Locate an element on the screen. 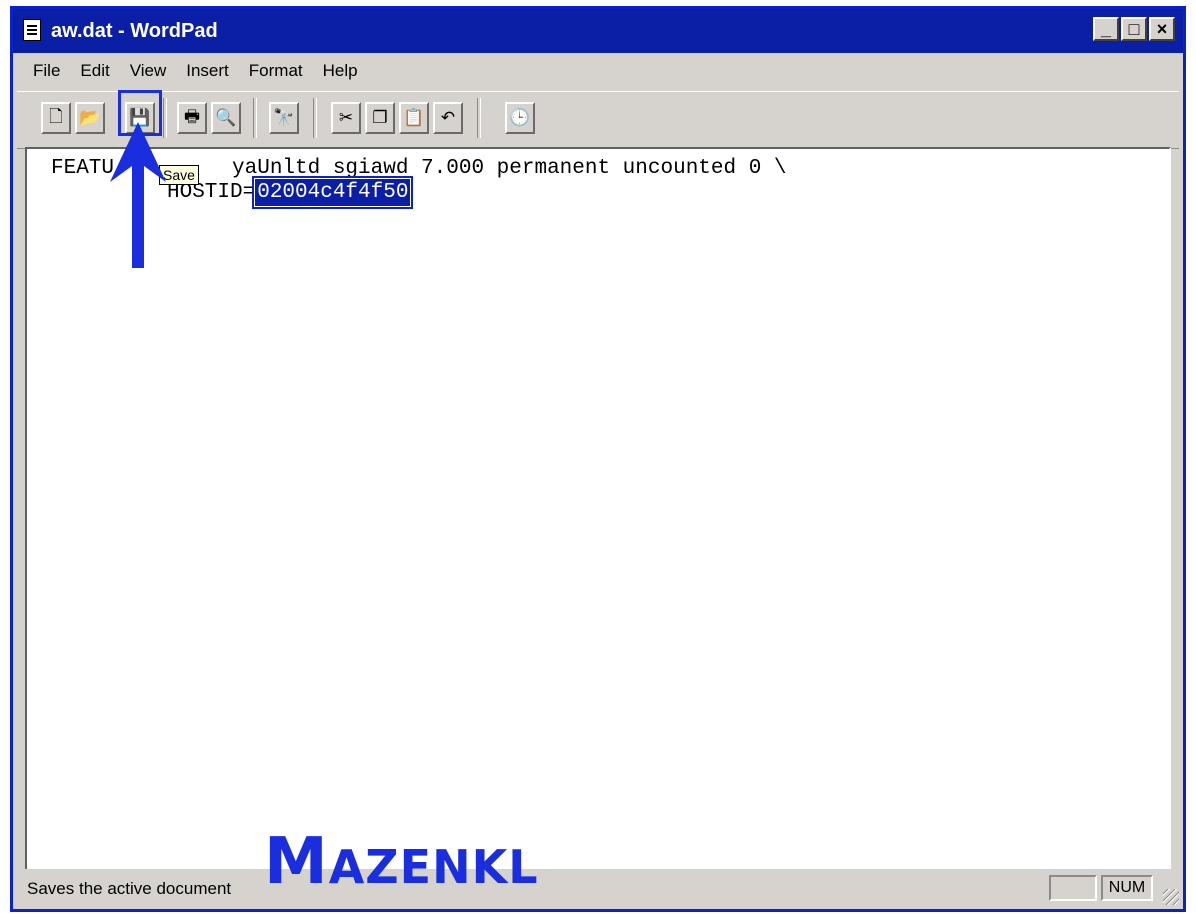 Image resolution: width=1196 pixels, height=921 pixels. new-icon: 🗋 is located at coordinates (56, 116).